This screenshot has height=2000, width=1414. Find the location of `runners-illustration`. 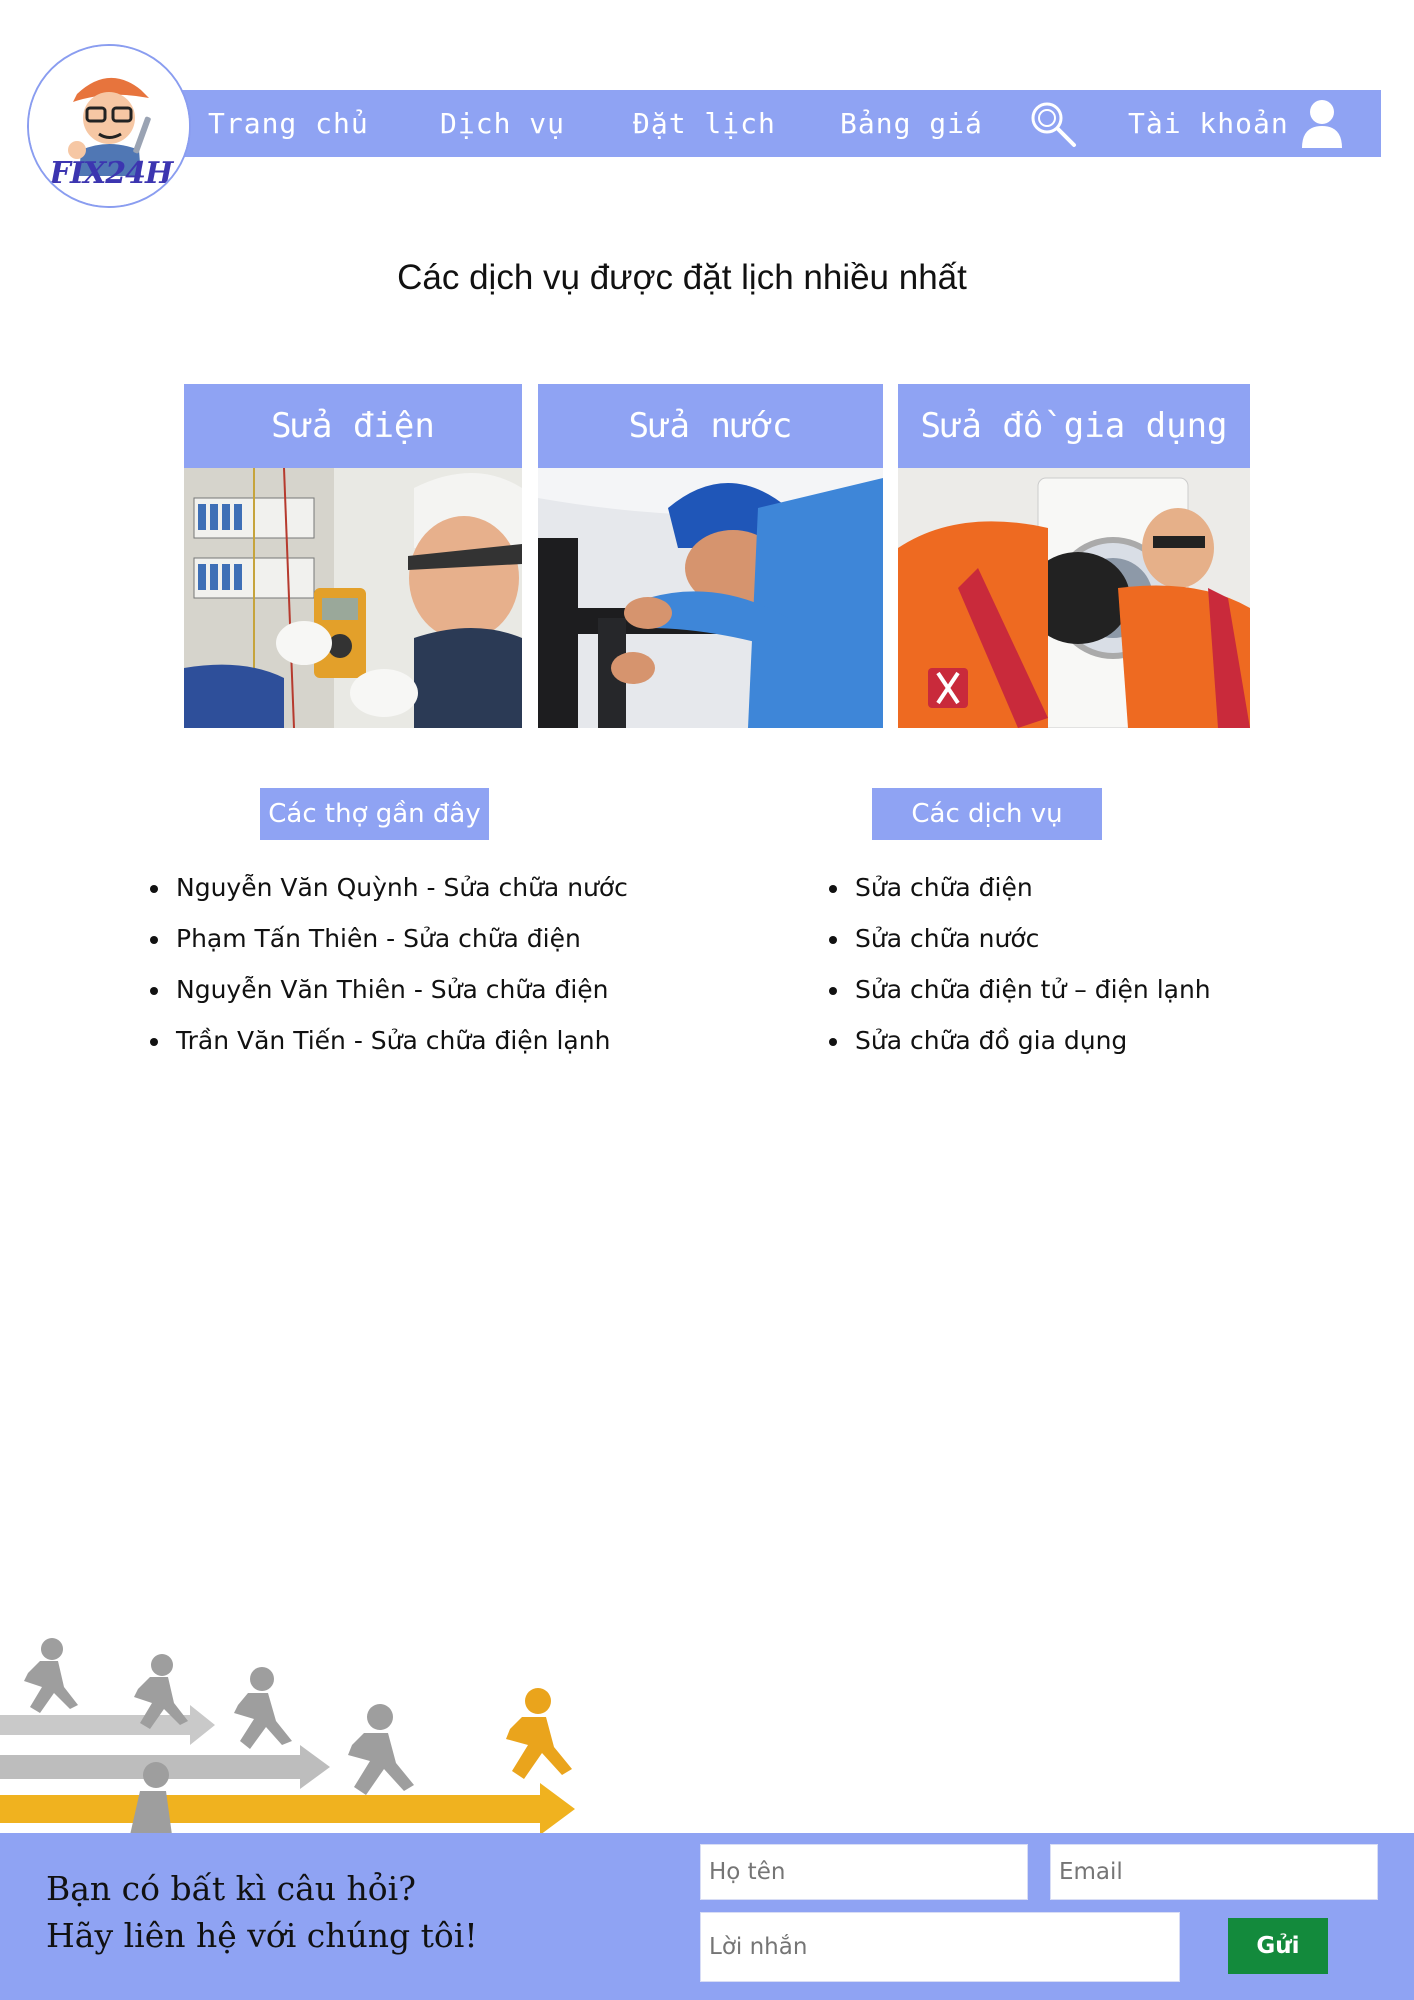

runners-illustration is located at coordinates (290, 1735).